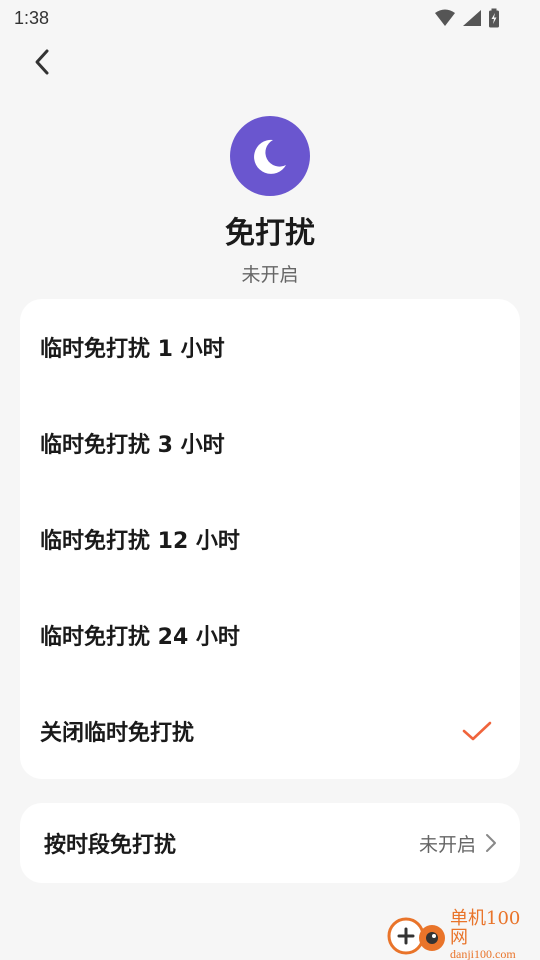 The image size is (540, 960). What do you see at coordinates (140, 541) in the screenshot?
I see `option-label: 临时免打扰 12 小时` at bounding box center [140, 541].